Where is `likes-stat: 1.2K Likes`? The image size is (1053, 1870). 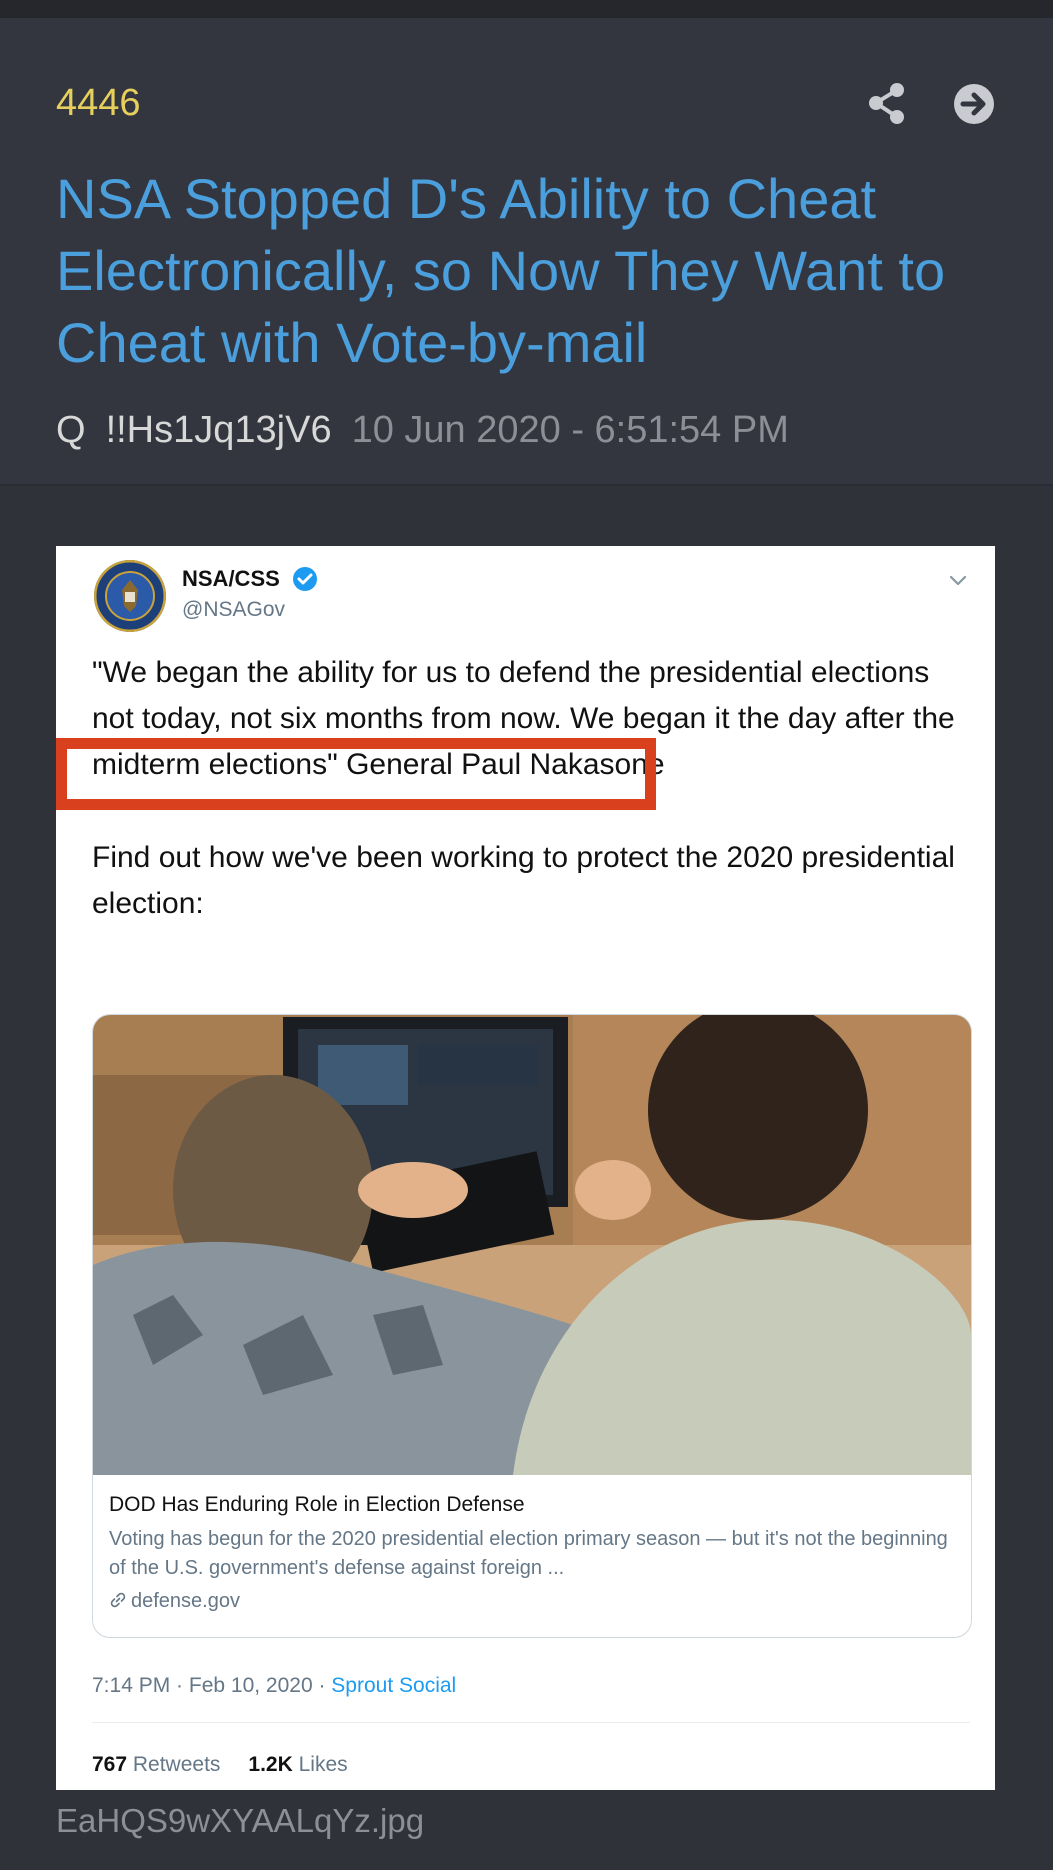
likes-stat: 1.2K Likes is located at coordinates (297, 1764).